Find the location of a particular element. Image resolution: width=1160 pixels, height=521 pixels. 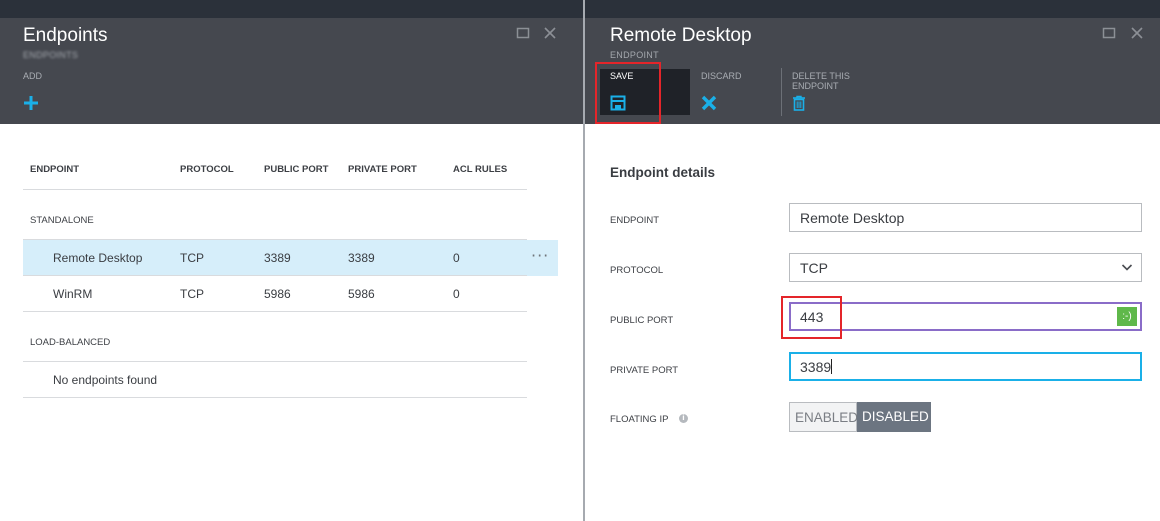

private-port-field: 3389 is located at coordinates (965, 366).